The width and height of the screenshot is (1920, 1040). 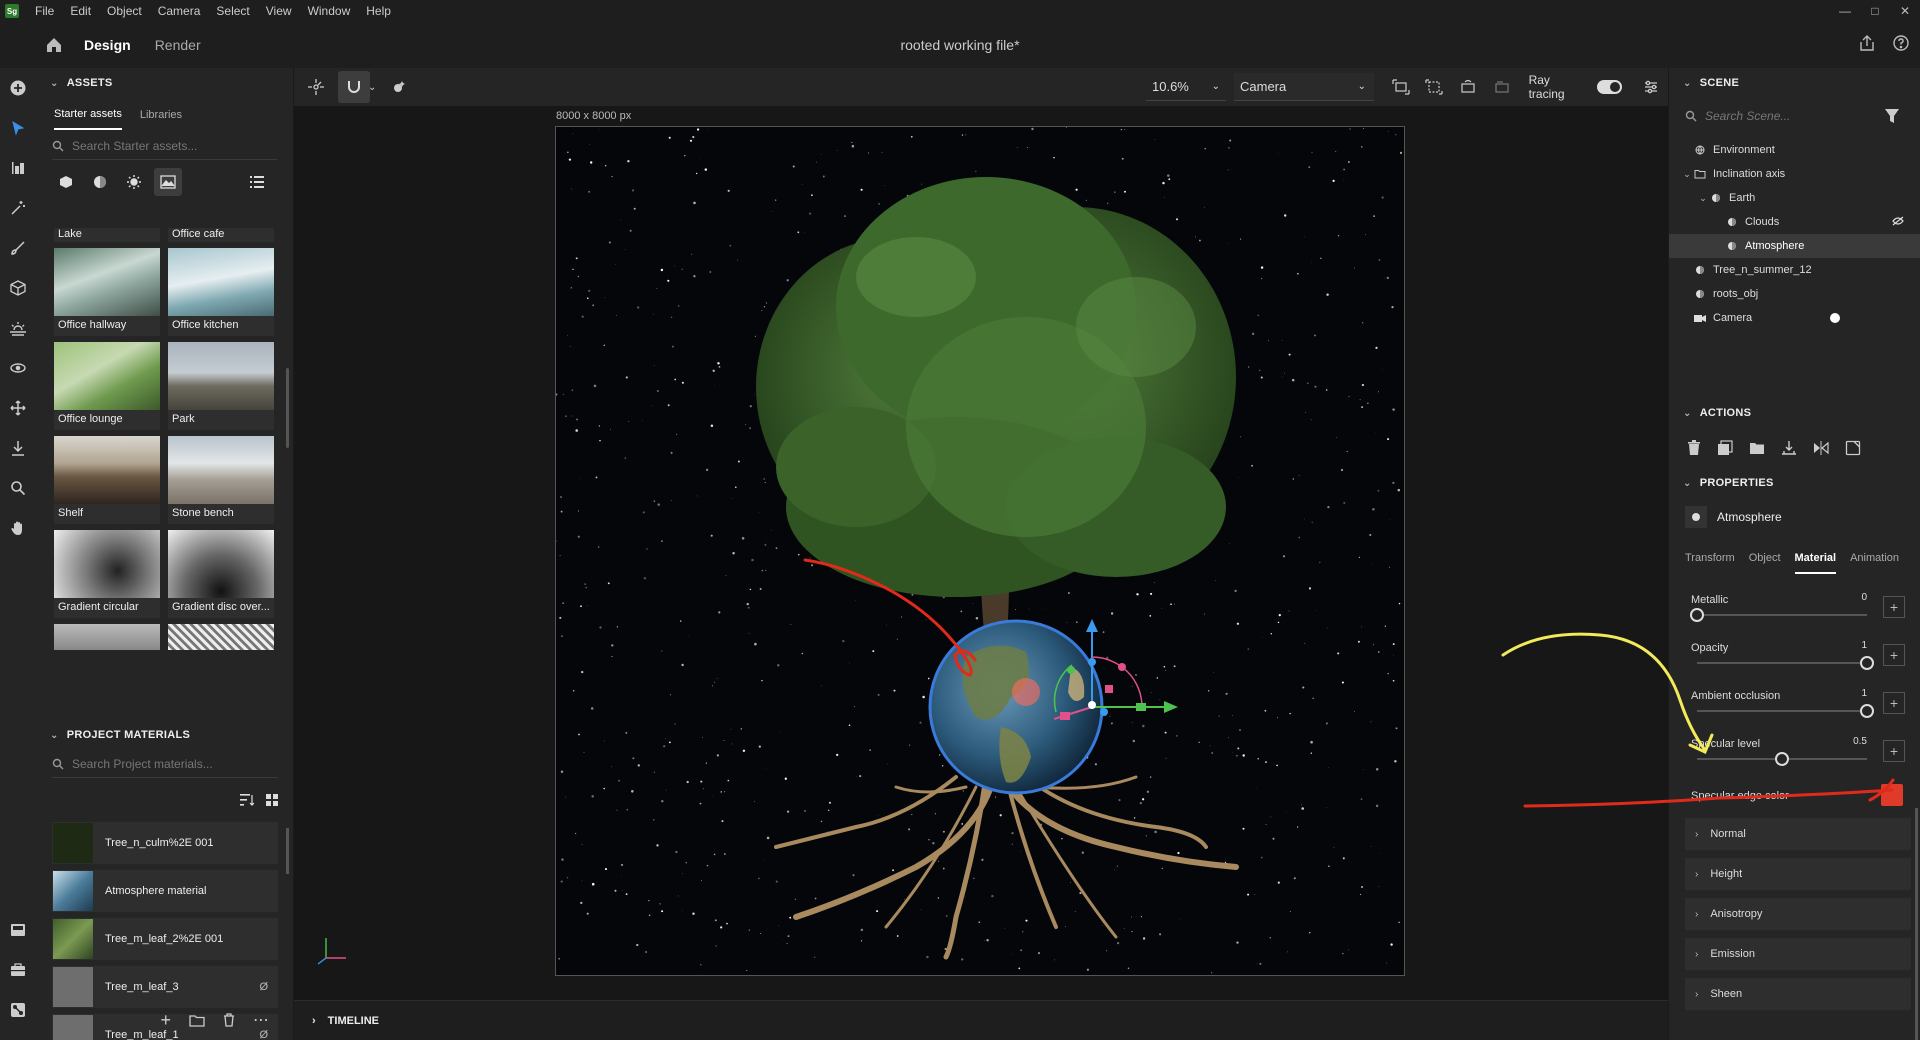 What do you see at coordinates (1785, 116) in the screenshot?
I see `scene-search-input` at bounding box center [1785, 116].